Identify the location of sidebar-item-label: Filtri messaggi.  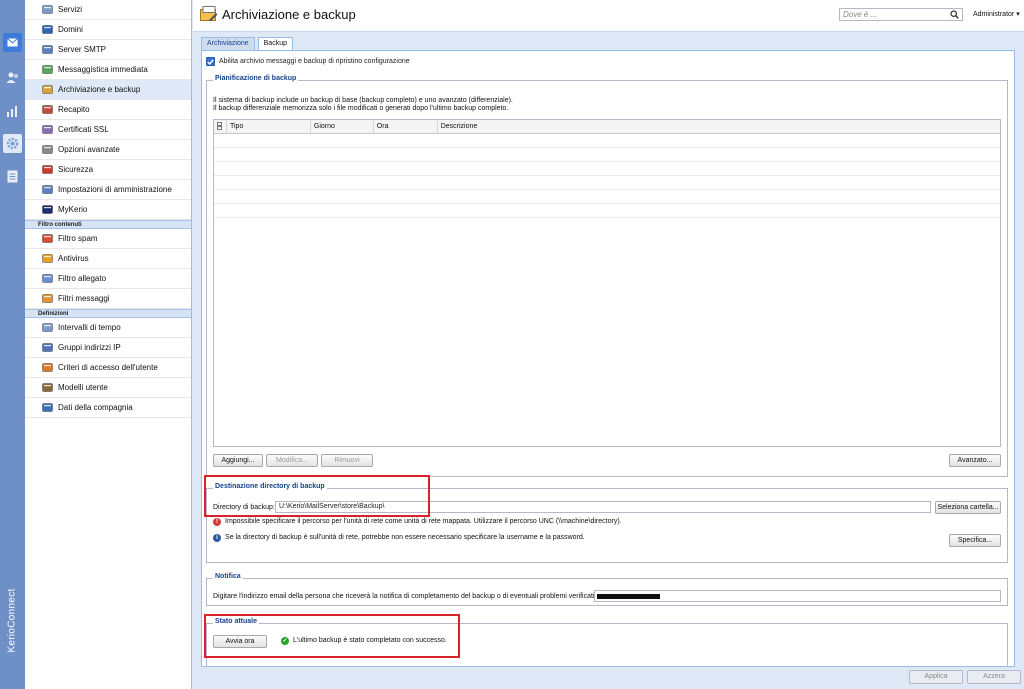
(84, 298).